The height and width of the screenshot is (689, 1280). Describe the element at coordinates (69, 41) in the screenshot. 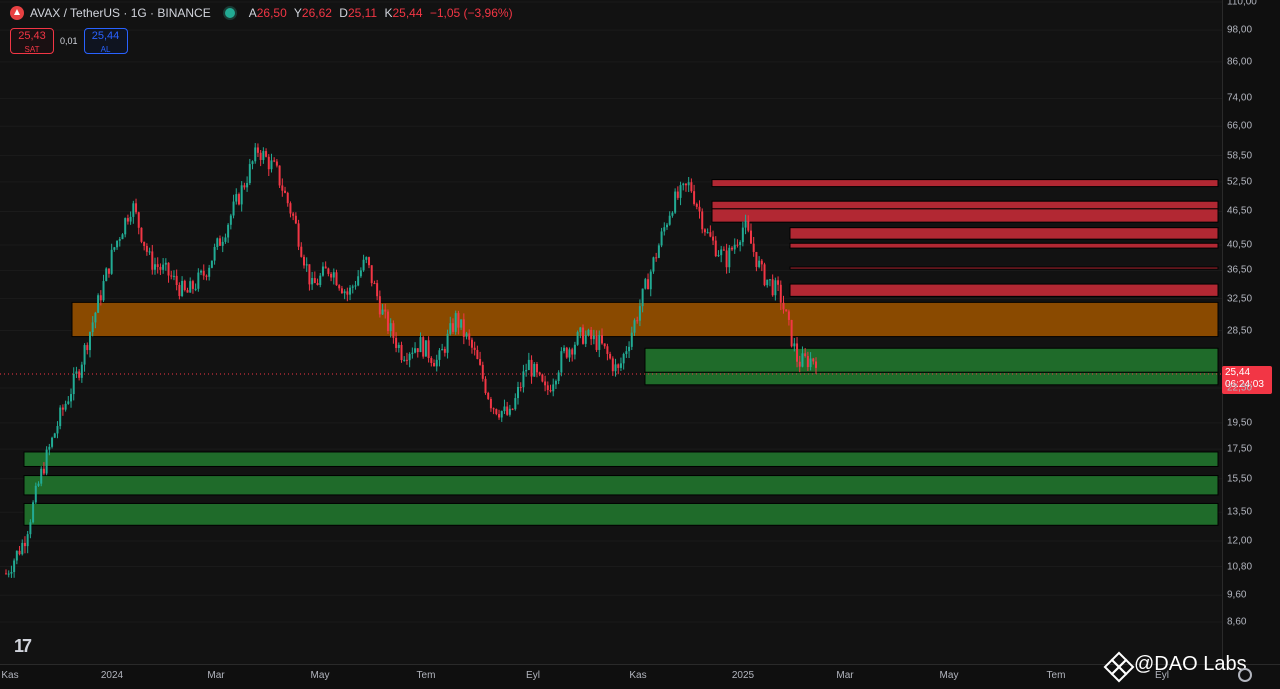

I see `trade-panel: 25,43 SAT 0,01 25,44 AL` at that location.